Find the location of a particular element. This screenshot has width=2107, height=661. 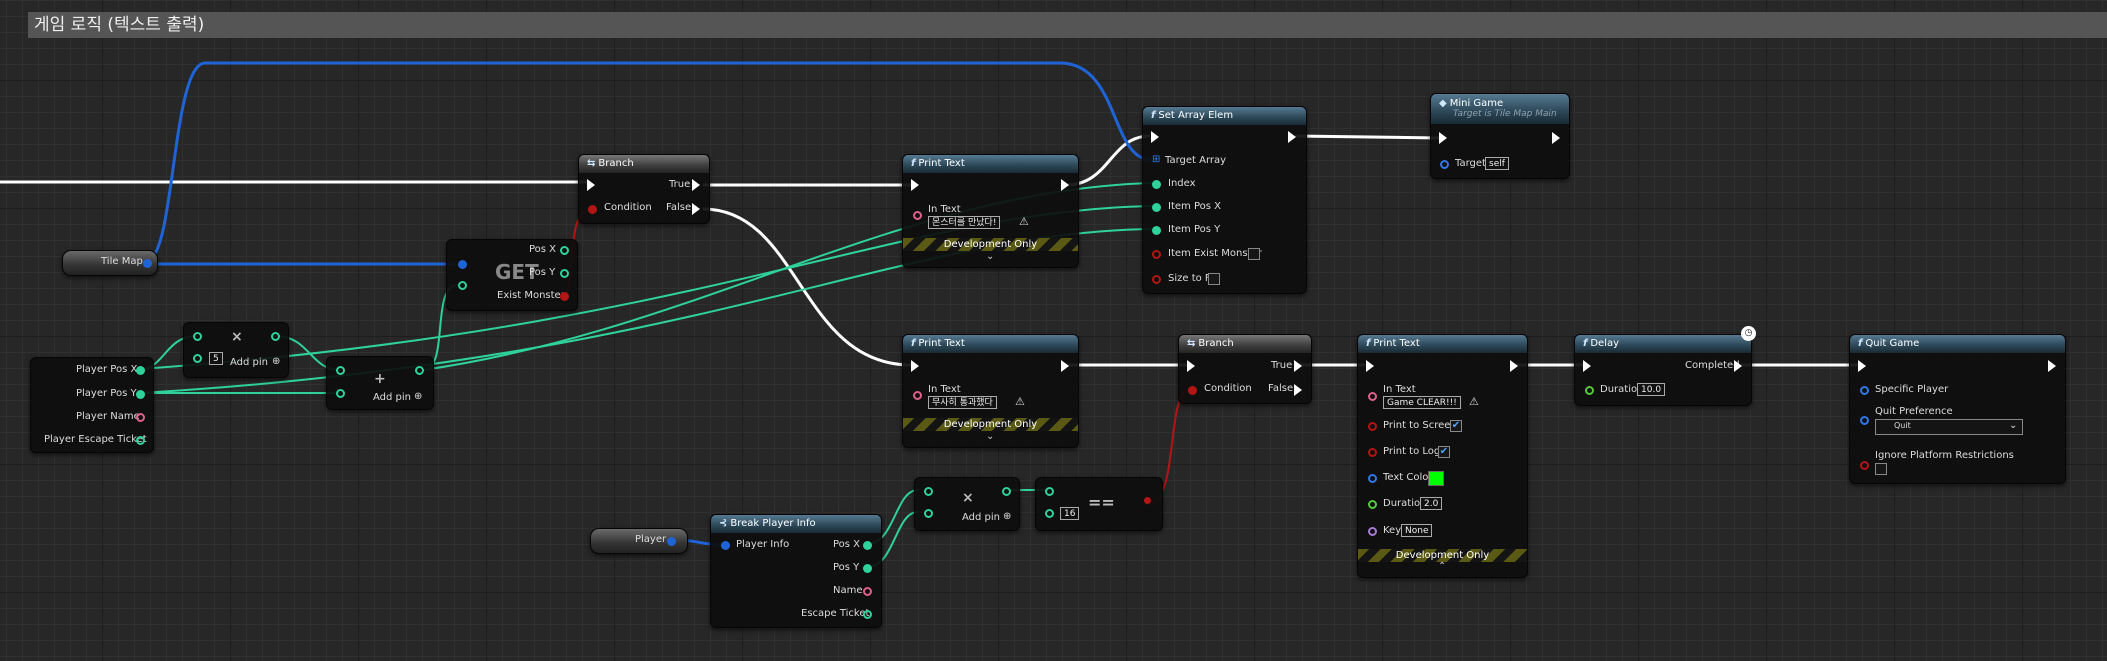

multiply2-input-b-pin is located at coordinates (928, 513).